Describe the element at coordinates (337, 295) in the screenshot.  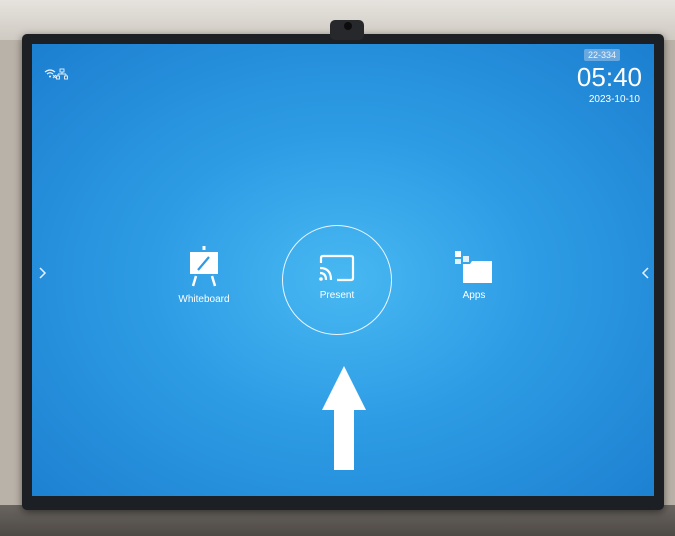
I see `present-label: Present` at that location.